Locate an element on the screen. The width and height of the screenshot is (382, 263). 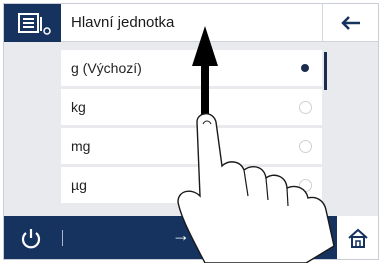
scrollbar is located at coordinates (325, 71).